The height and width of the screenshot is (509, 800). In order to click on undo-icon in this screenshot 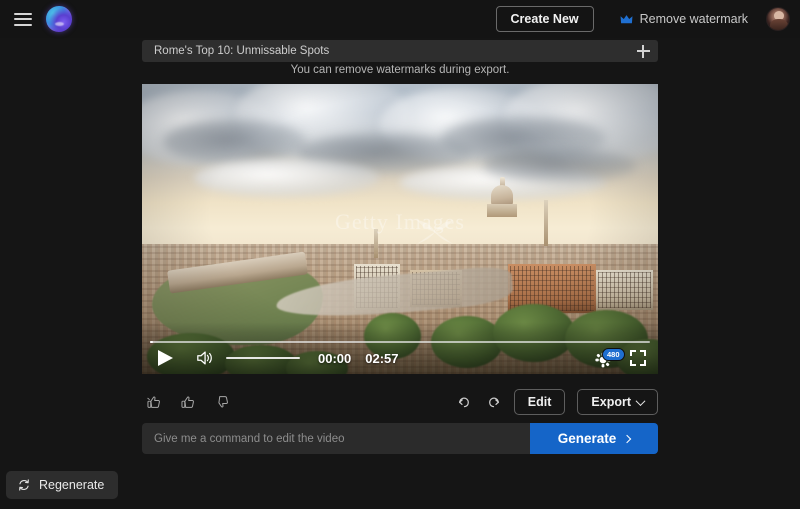, I will do `click(464, 402)`.